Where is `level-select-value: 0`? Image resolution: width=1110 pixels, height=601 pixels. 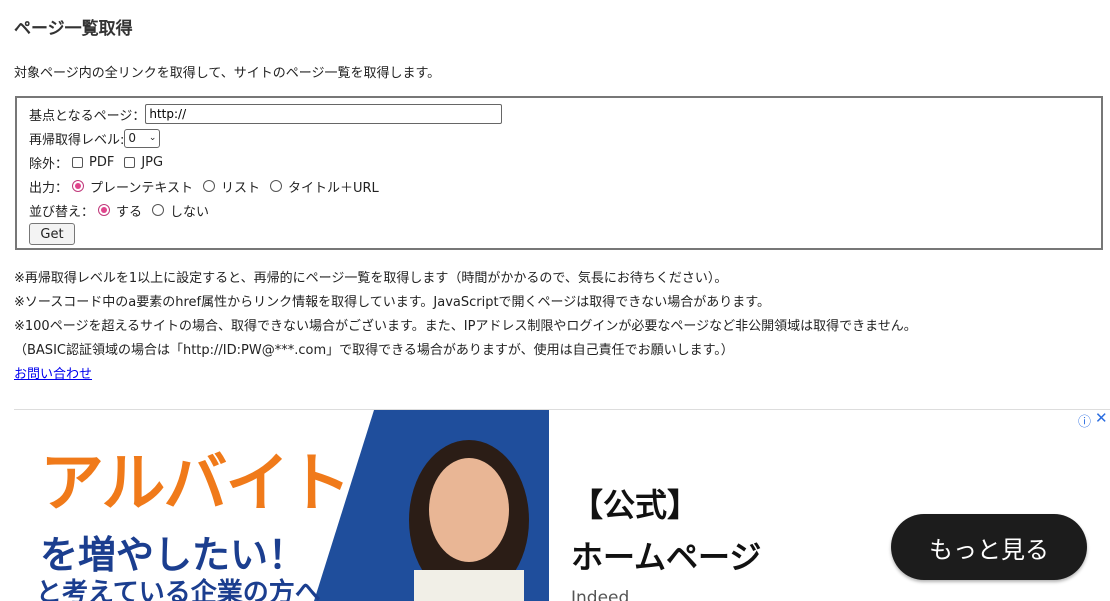 level-select-value: 0 is located at coordinates (132, 138).